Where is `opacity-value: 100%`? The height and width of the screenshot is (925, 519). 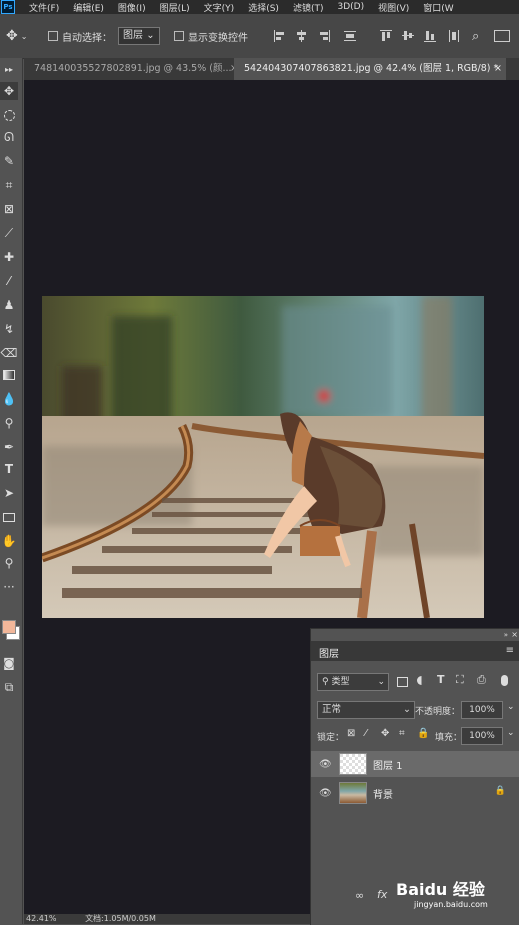
opacity-value: 100% is located at coordinates (482, 710).